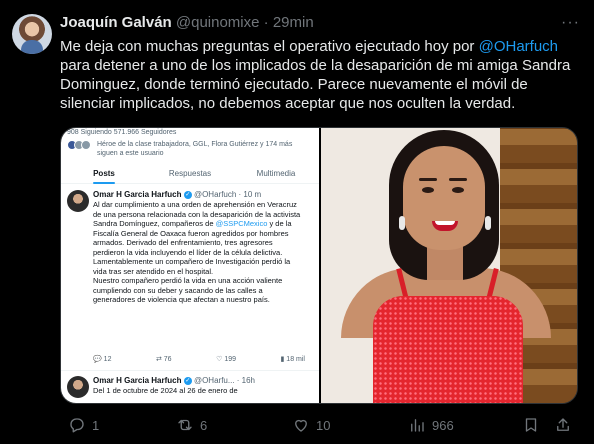  Describe the element at coordinates (116, 22) in the screenshot. I see `author-name: Joaquín Galván` at that location.